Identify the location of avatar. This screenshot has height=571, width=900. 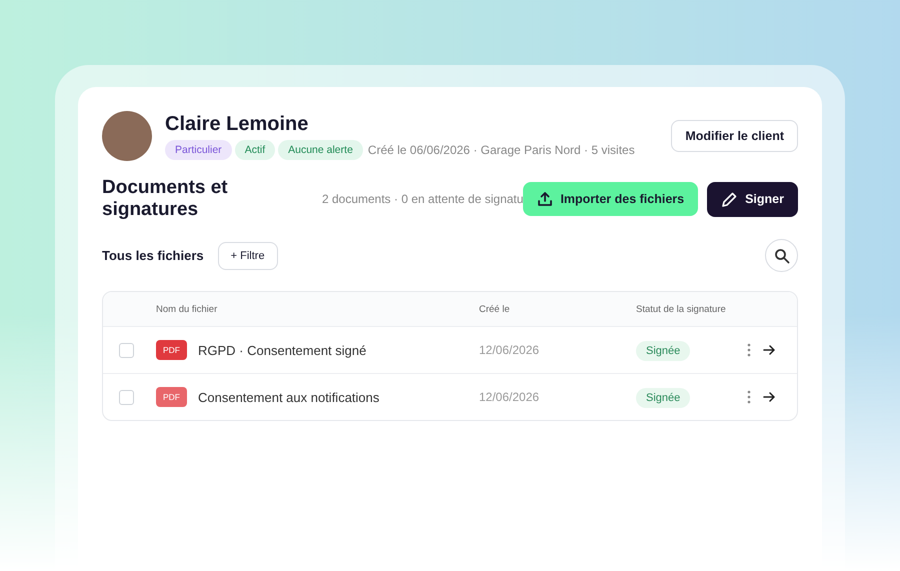
(127, 136).